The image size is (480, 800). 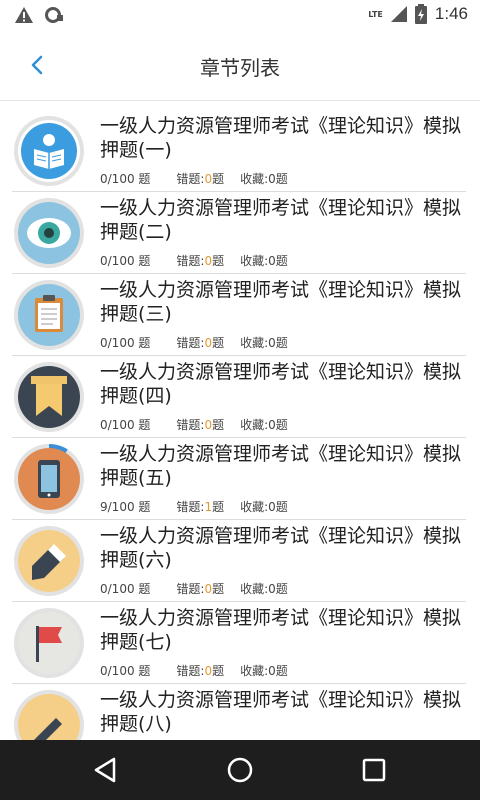 I want to click on eye-icon, so click(x=49, y=233).